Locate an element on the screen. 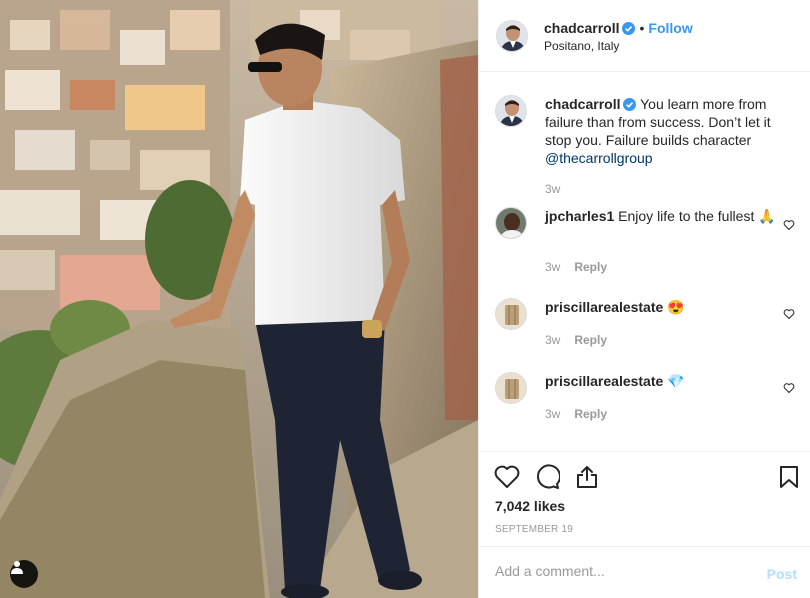 The image size is (810, 598). comment-button is located at coordinates (547, 477).